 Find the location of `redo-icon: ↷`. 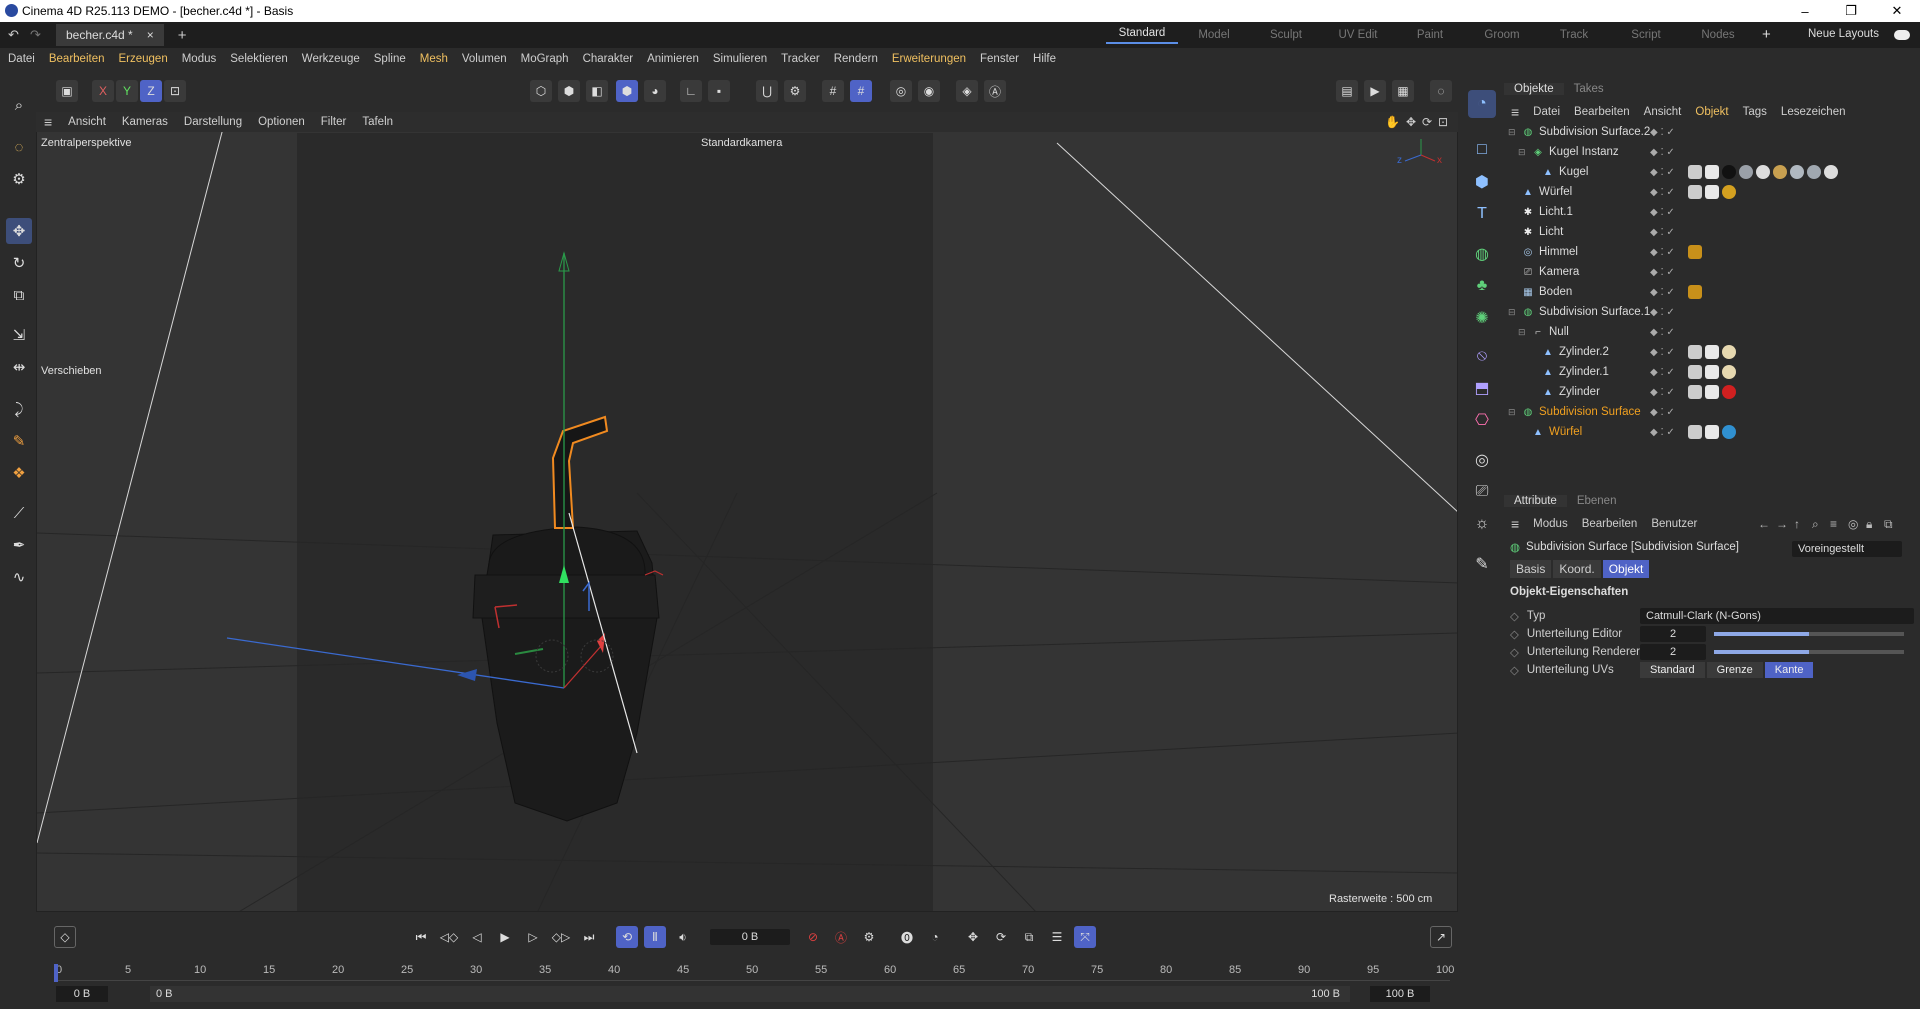

redo-icon: ↷ is located at coordinates (35, 35).